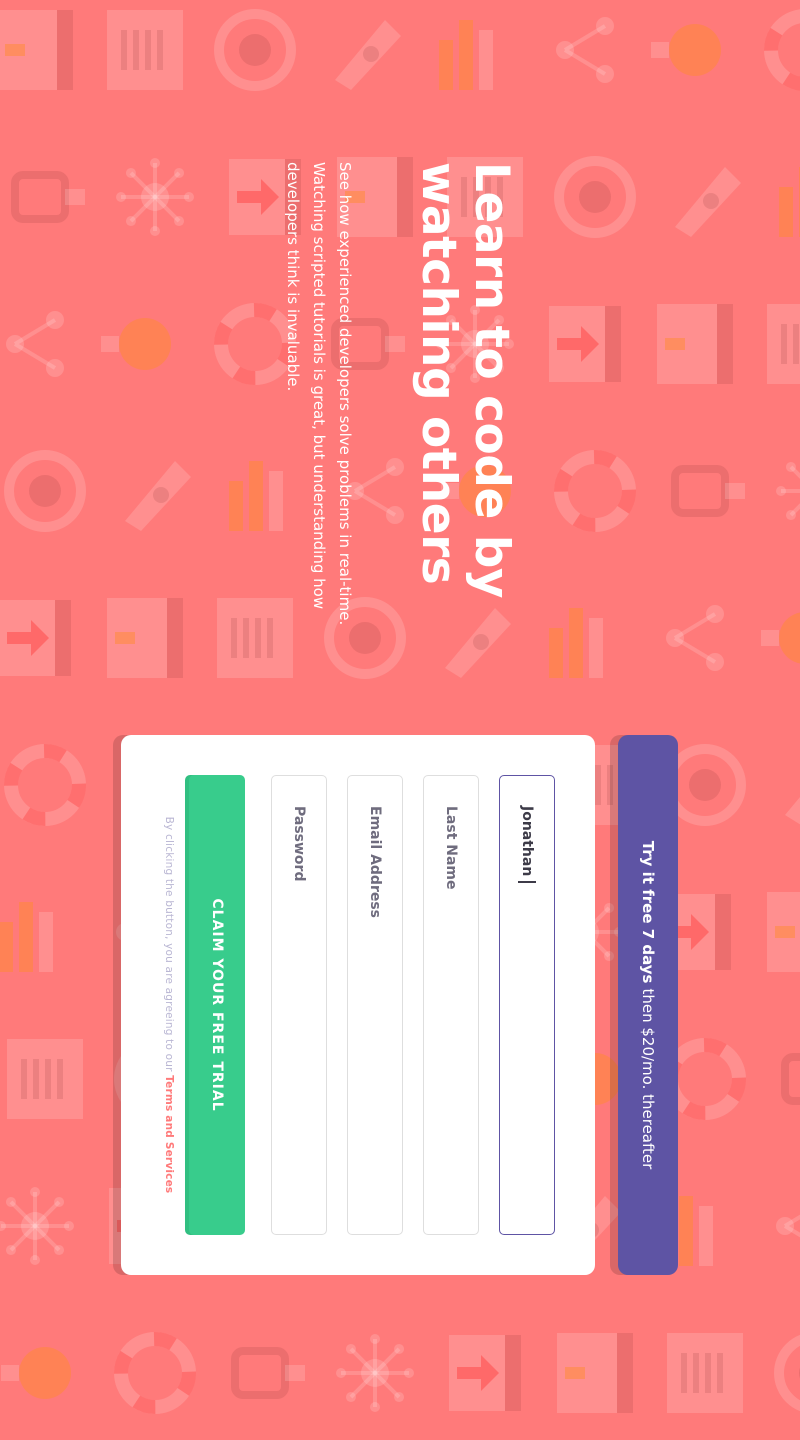 The height and width of the screenshot is (1440, 800). Describe the element at coordinates (527, 1005) in the screenshot. I see `first-name-field: Jonathan` at that location.